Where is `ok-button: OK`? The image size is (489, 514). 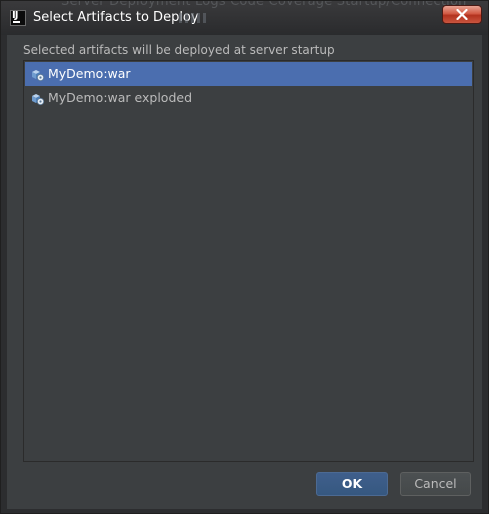 ok-button: OK is located at coordinates (352, 484).